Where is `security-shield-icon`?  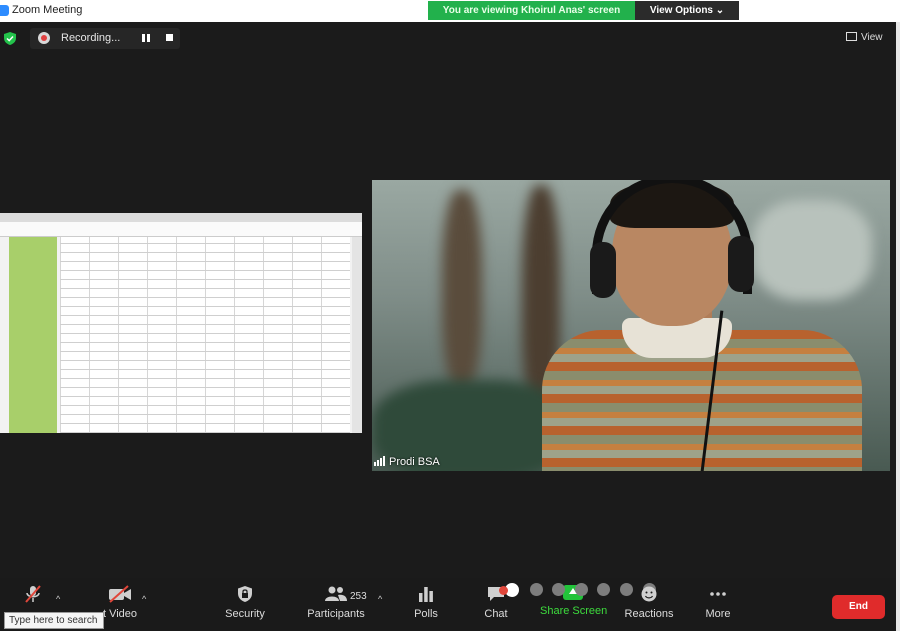 security-shield-icon is located at coordinates (245, 594).